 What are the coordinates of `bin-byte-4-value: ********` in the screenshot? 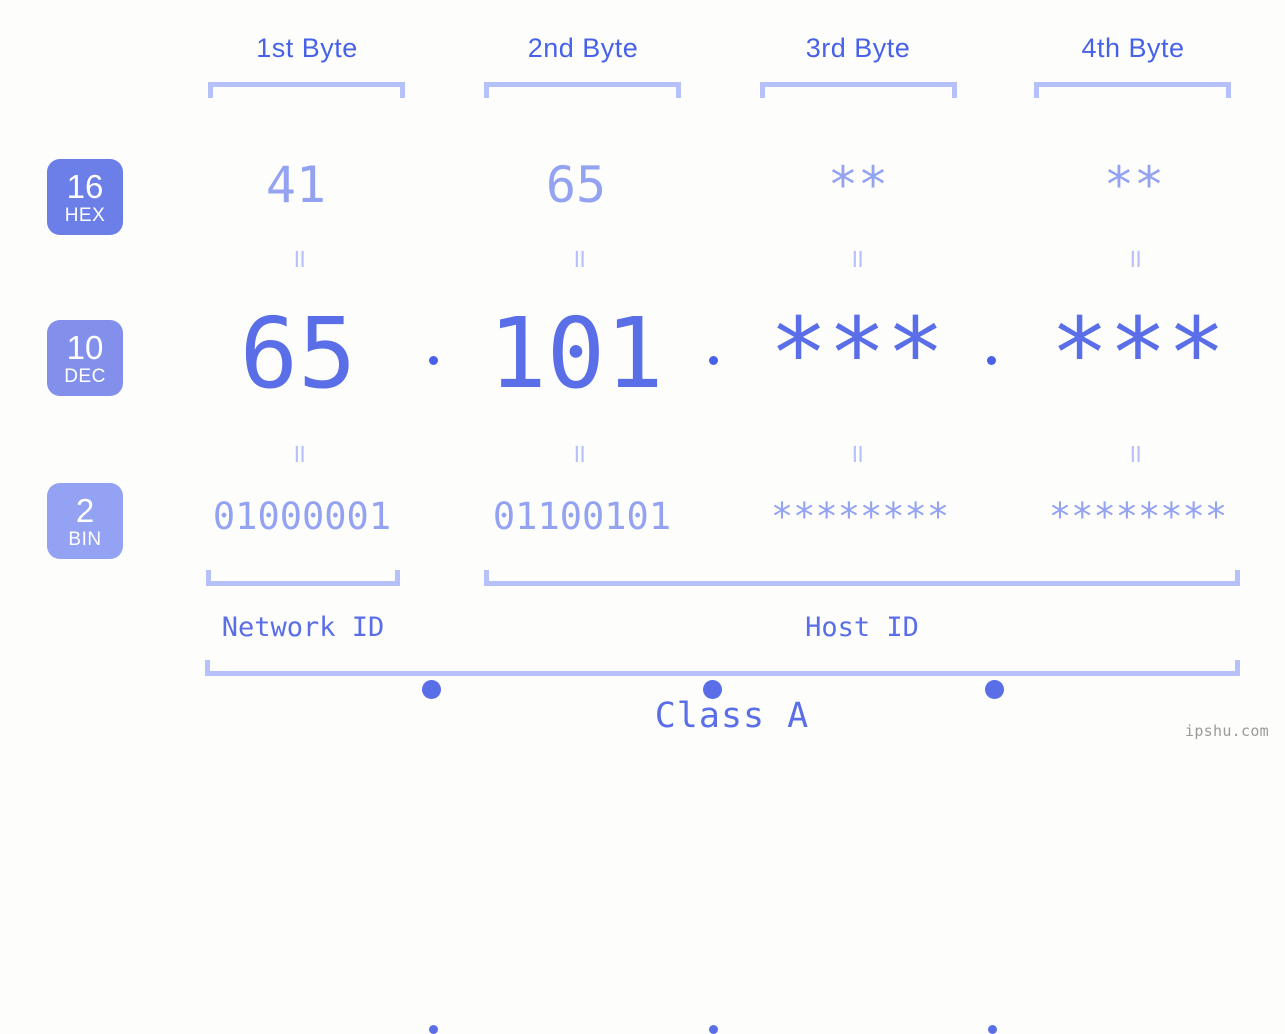 It's located at (1138, 516).